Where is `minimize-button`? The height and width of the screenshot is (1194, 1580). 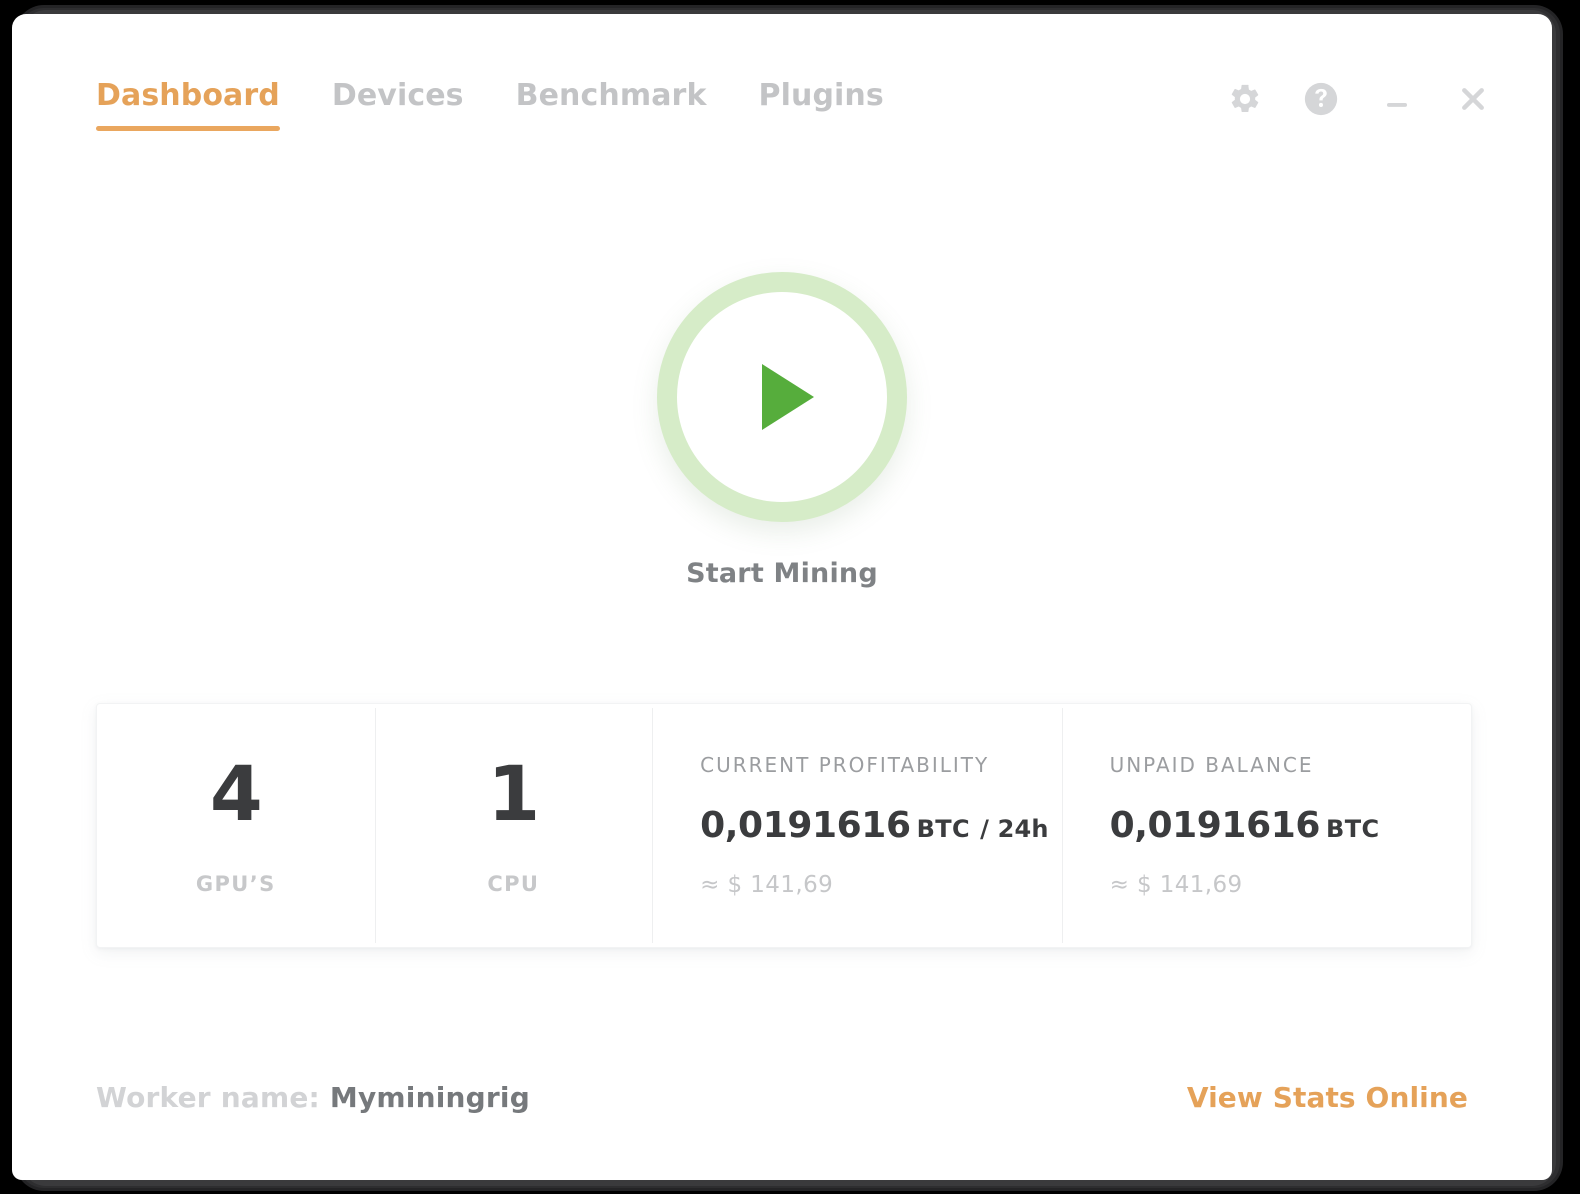
minimize-button is located at coordinates (1397, 99).